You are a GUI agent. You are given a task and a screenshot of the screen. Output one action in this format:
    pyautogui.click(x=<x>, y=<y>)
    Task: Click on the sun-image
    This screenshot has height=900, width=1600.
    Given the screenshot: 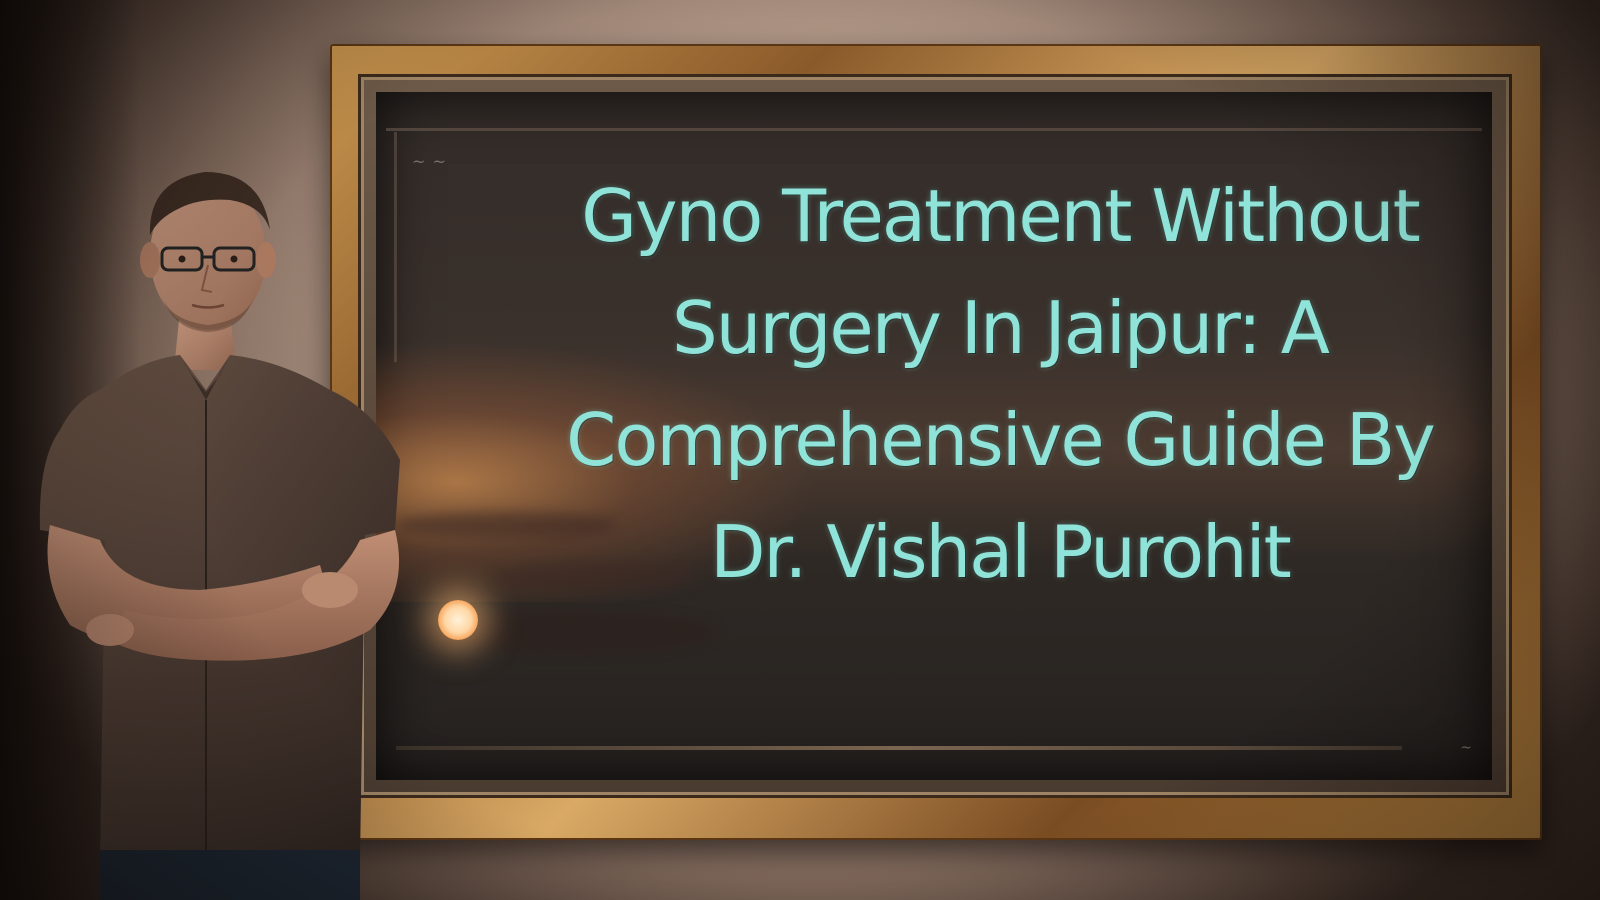 What is the action you would take?
    pyautogui.click(x=458, y=620)
    